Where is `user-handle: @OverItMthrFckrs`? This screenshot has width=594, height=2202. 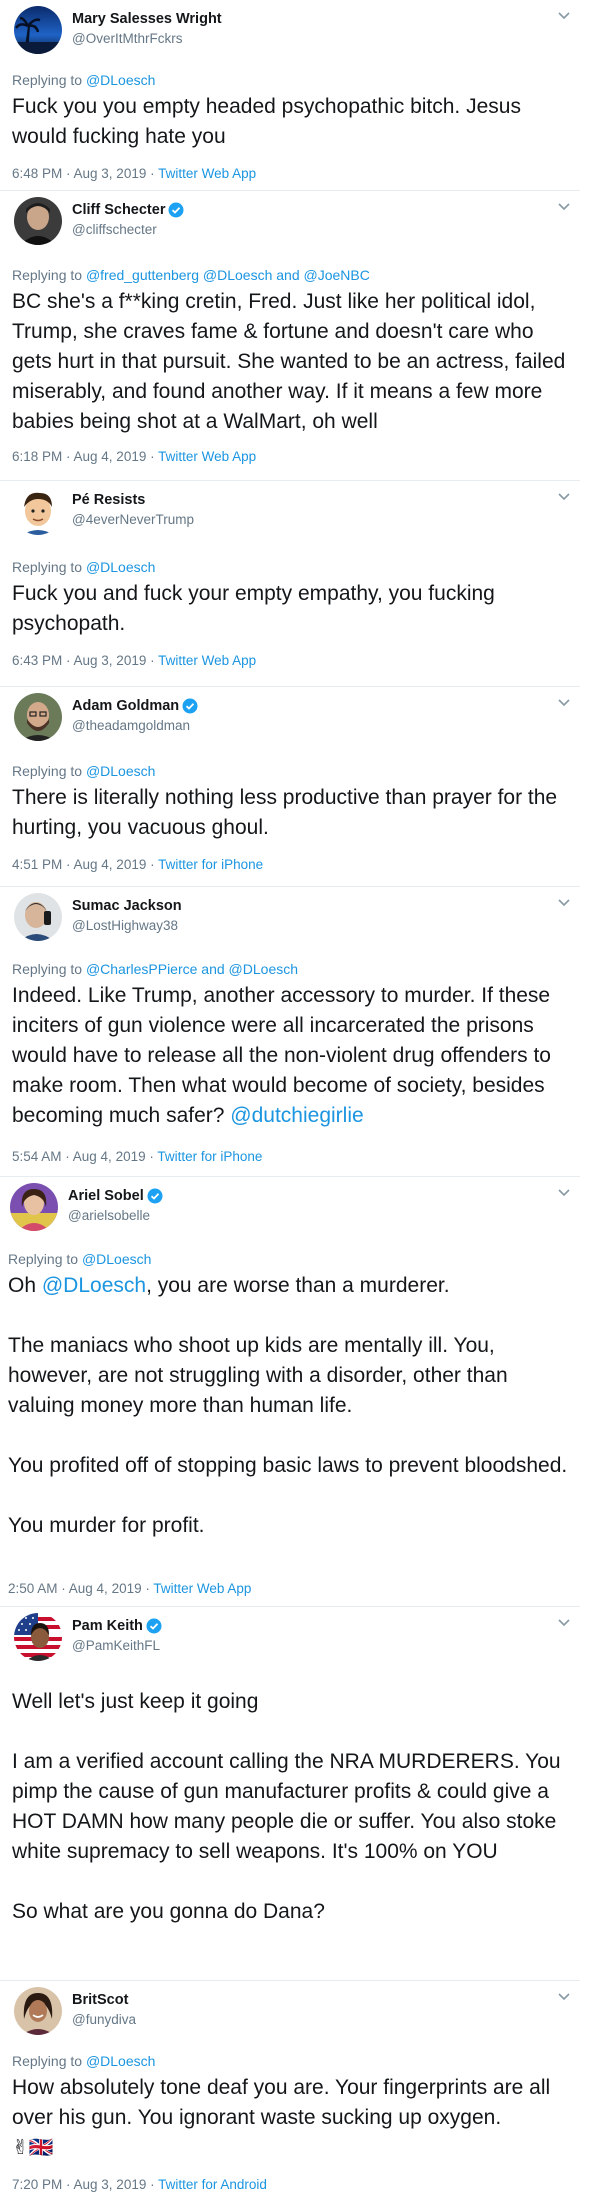 user-handle: @OverItMthrFckrs is located at coordinates (147, 38).